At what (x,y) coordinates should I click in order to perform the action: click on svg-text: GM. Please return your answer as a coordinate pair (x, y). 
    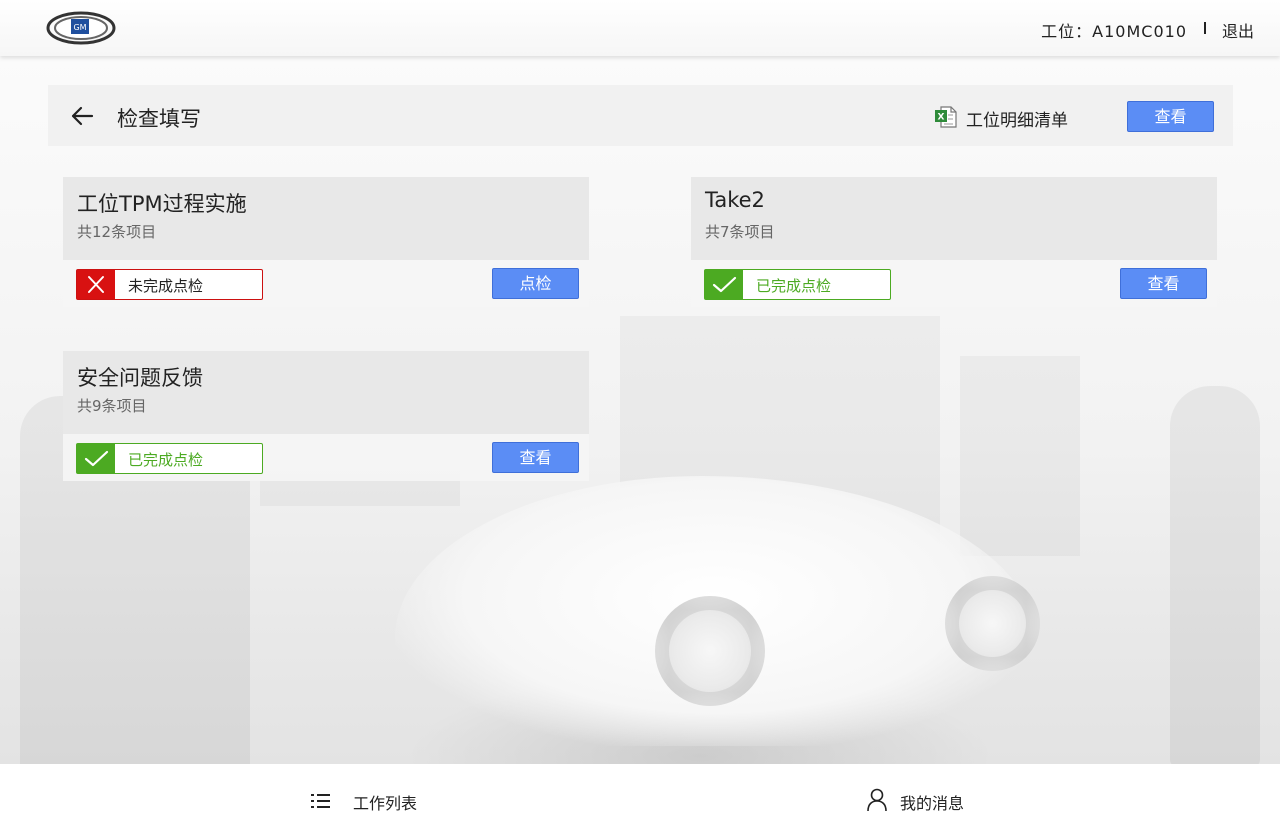
    Looking at the image, I should click on (79, 27).